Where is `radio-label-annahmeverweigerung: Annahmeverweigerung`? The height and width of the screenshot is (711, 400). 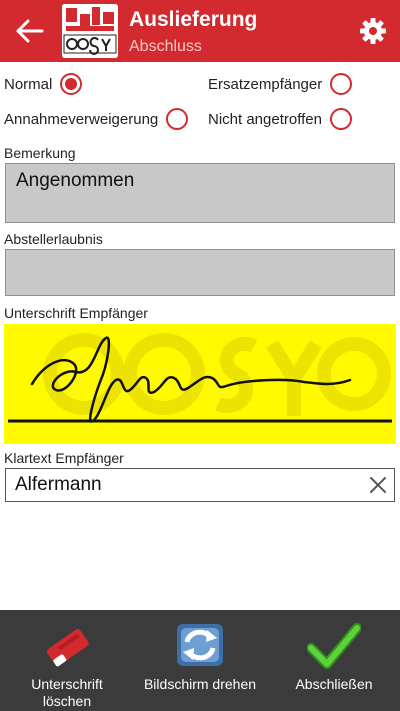
radio-label-annahmeverweigerung: Annahmeverweigerung is located at coordinates (81, 119).